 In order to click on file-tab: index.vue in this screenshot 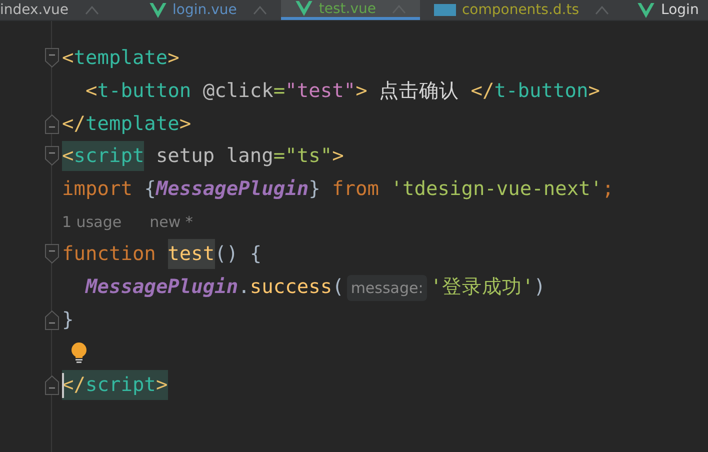, I will do `click(67, 10)`.